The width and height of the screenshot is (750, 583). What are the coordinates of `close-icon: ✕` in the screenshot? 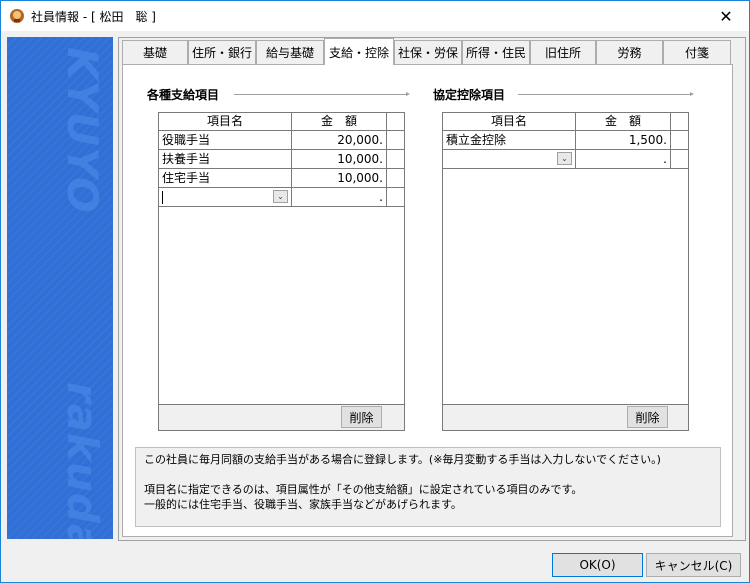 It's located at (726, 16).